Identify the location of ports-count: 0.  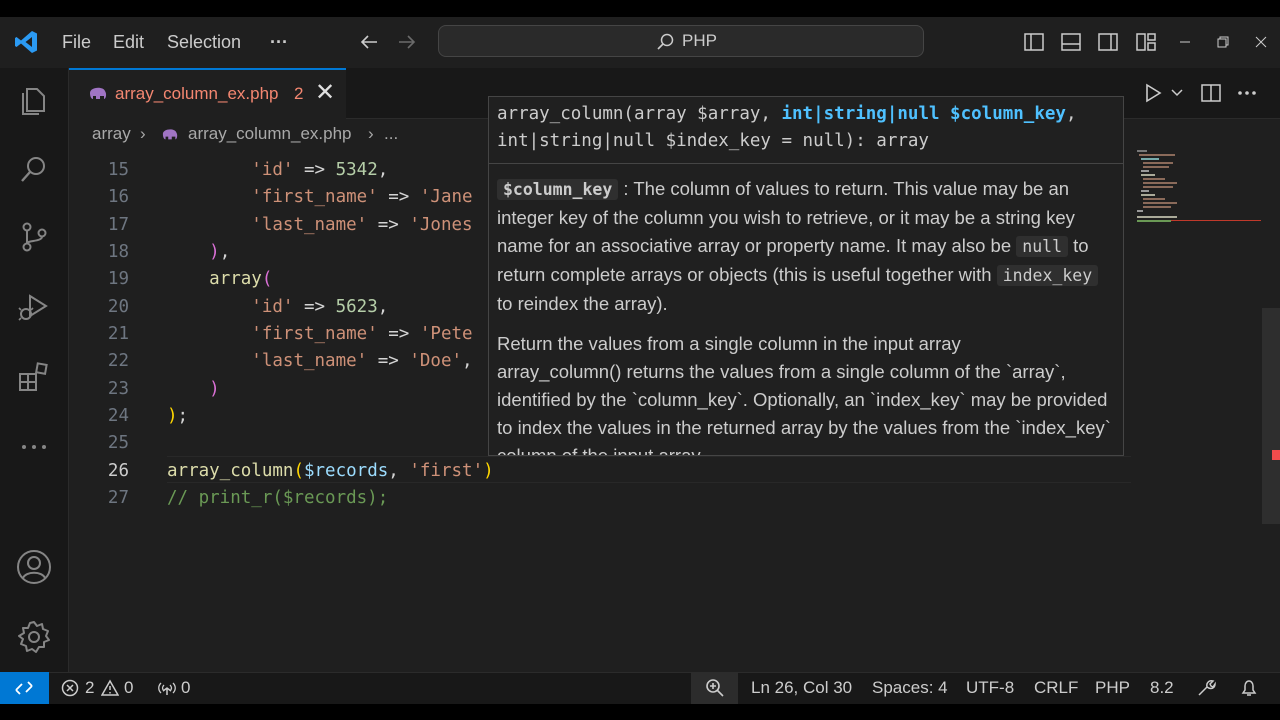
(185, 688).